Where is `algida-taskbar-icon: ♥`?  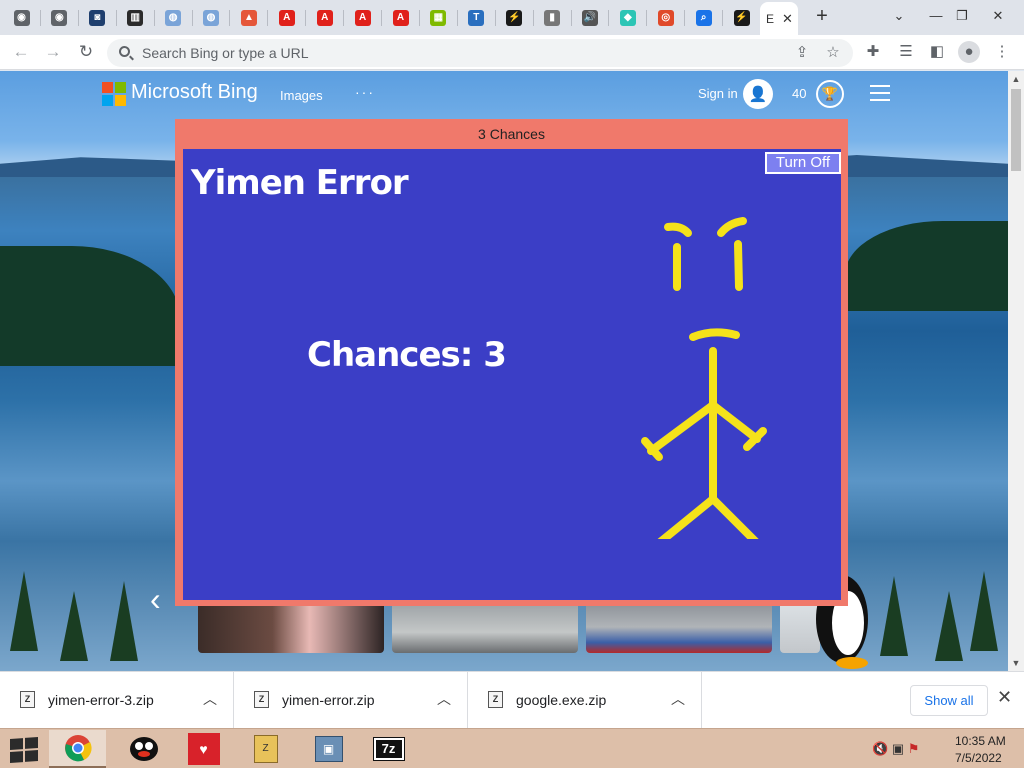
algida-taskbar-icon: ♥ is located at coordinates (203, 749).